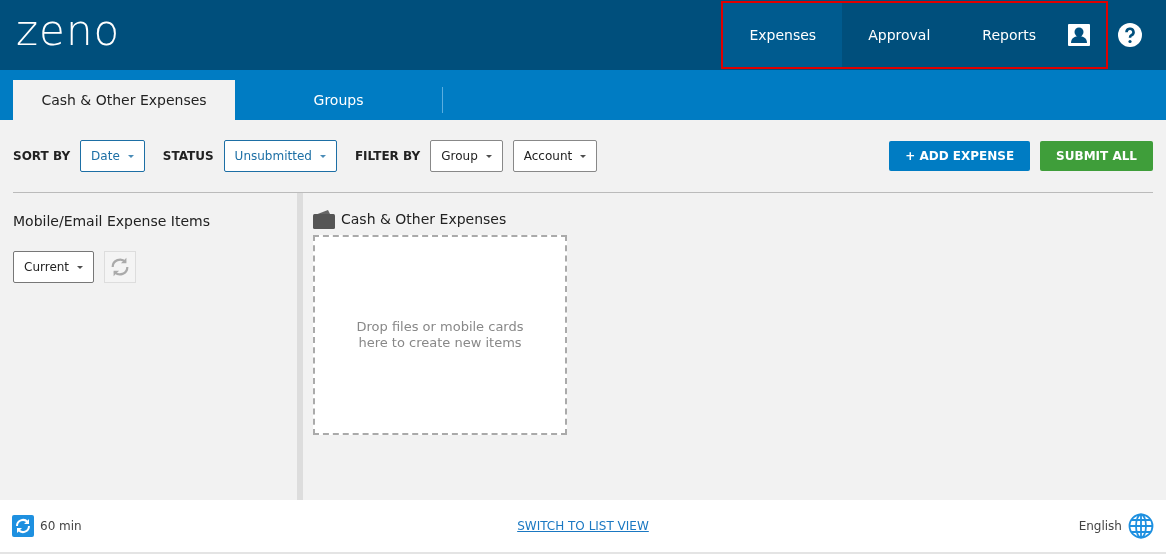  What do you see at coordinates (1079, 35) in the screenshot?
I see `user-icon` at bounding box center [1079, 35].